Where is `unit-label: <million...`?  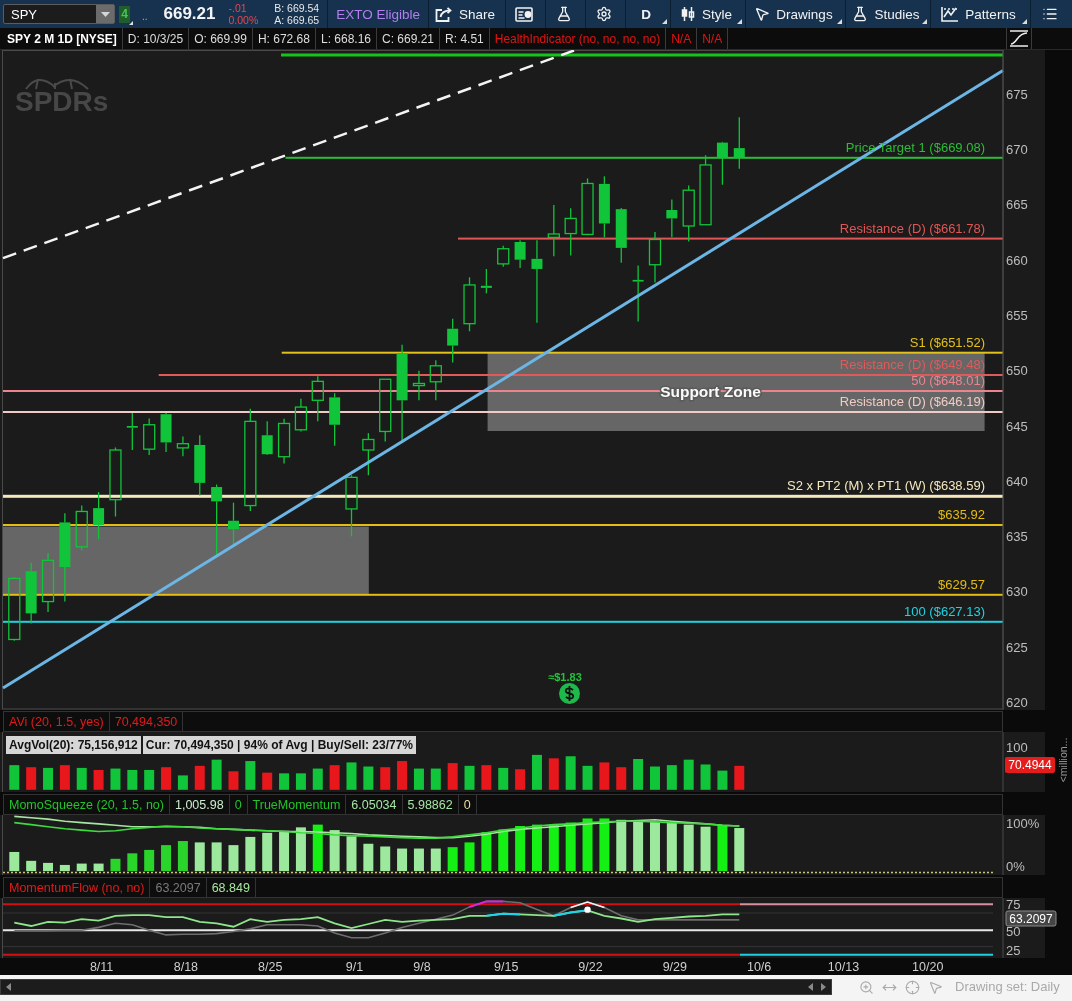
unit-label: <million... is located at coordinates (1063, 760).